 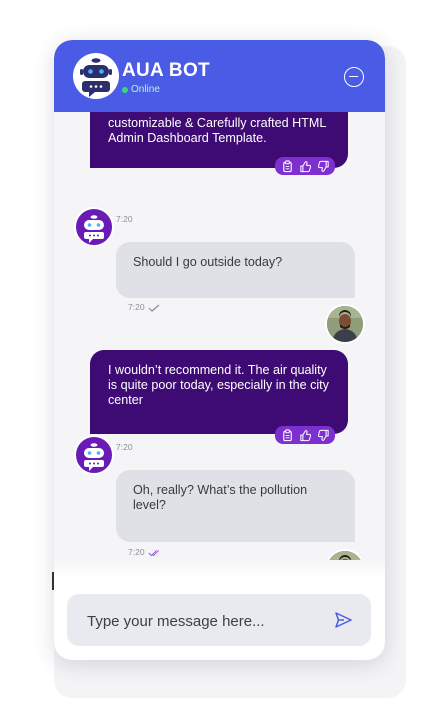 I want to click on send-icon, so click(x=343, y=620).